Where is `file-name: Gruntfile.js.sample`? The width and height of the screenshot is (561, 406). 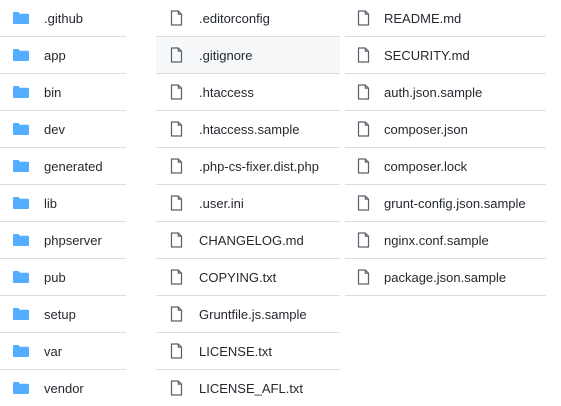 file-name: Gruntfile.js.sample is located at coordinates (253, 314).